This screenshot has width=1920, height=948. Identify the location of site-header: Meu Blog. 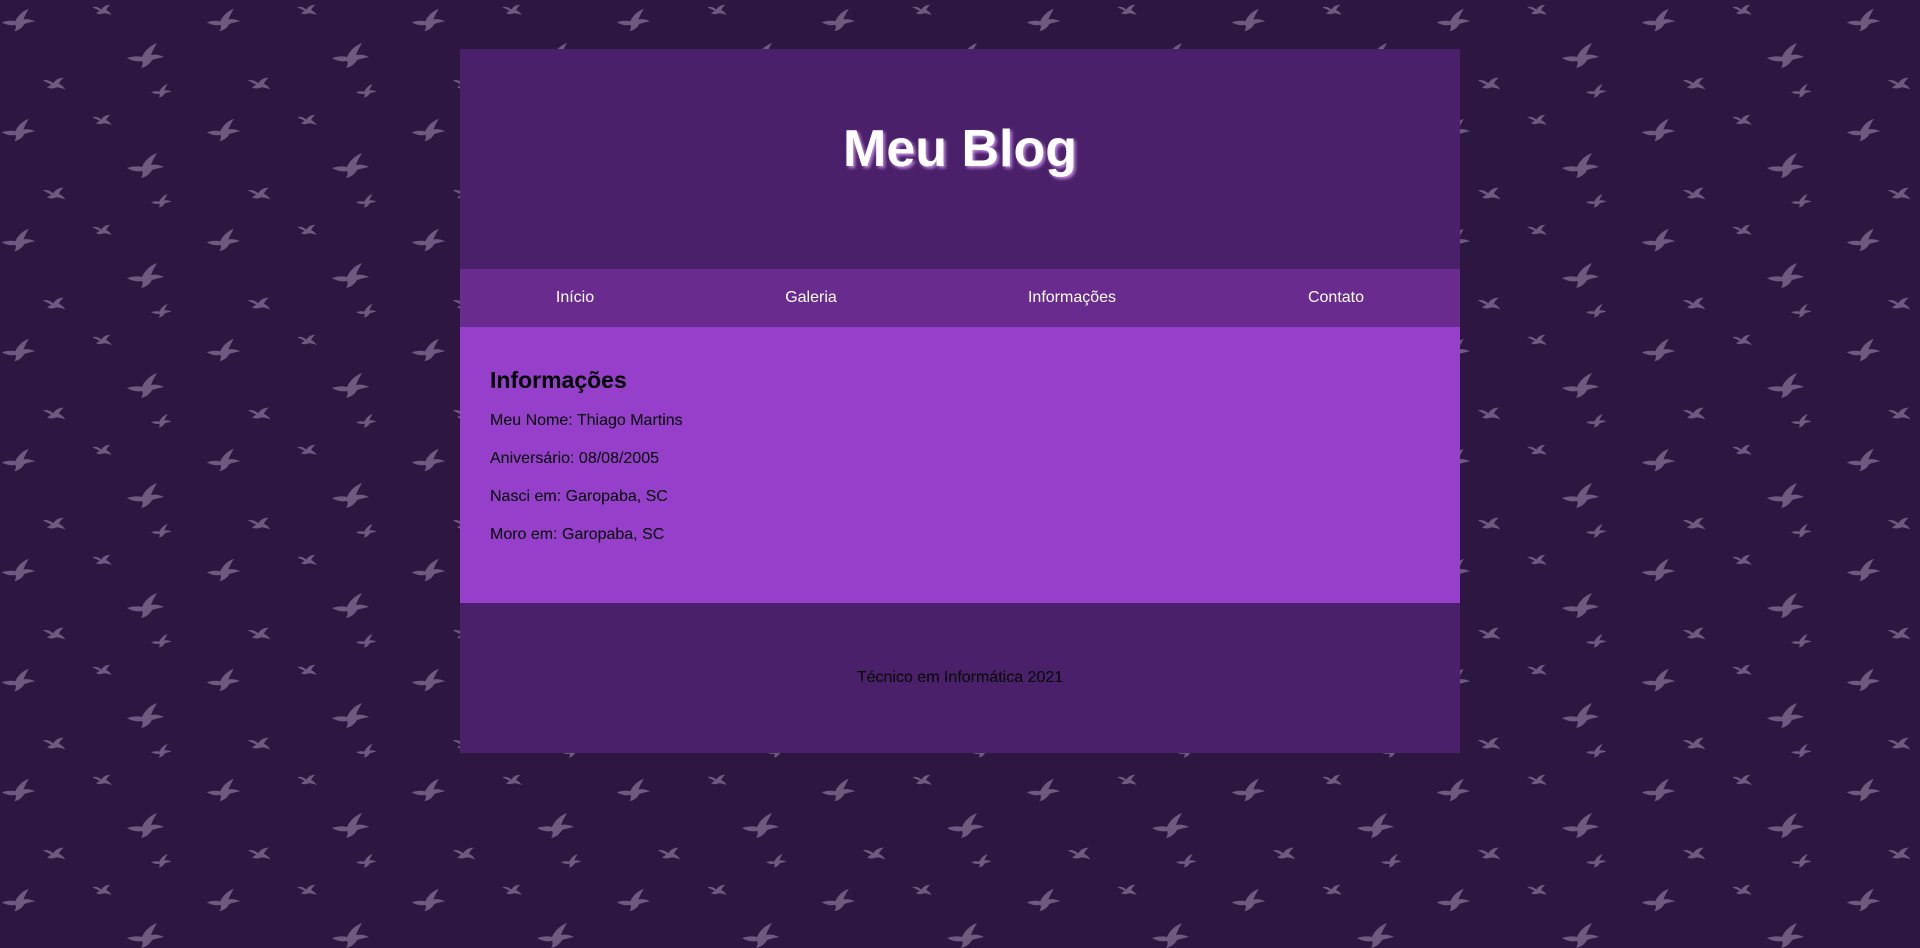
(960, 159).